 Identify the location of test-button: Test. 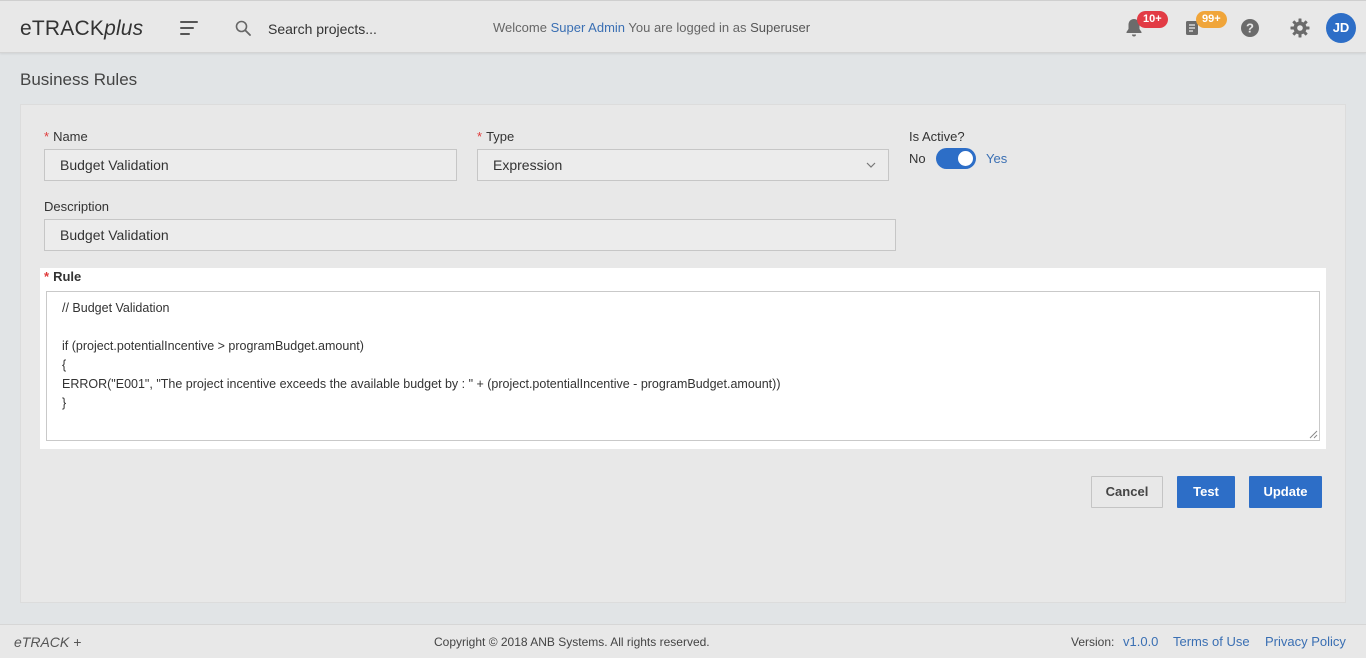
(1206, 492).